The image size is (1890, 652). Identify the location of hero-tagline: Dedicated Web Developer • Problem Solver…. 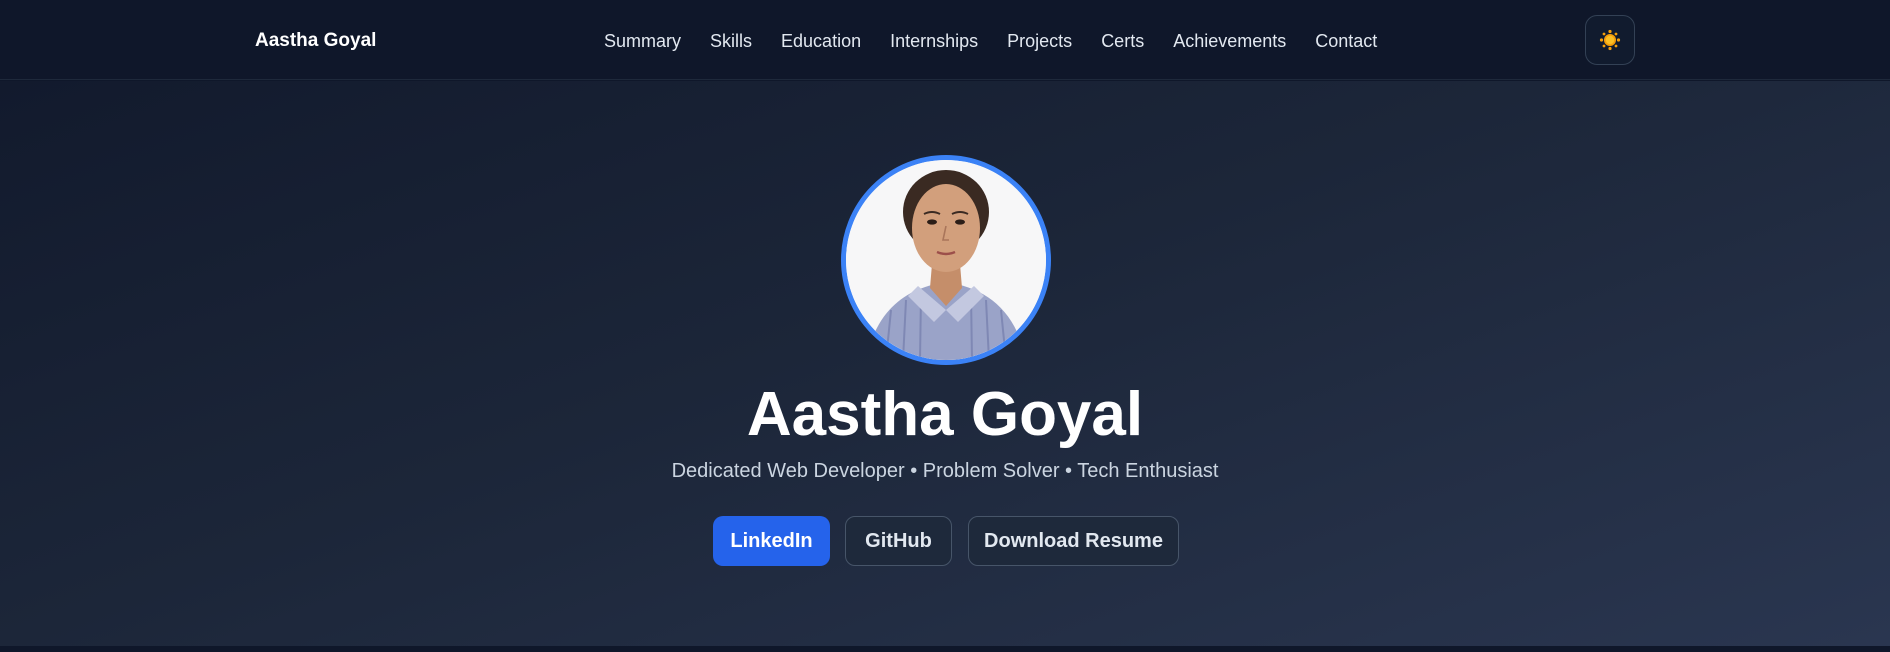
(945, 471).